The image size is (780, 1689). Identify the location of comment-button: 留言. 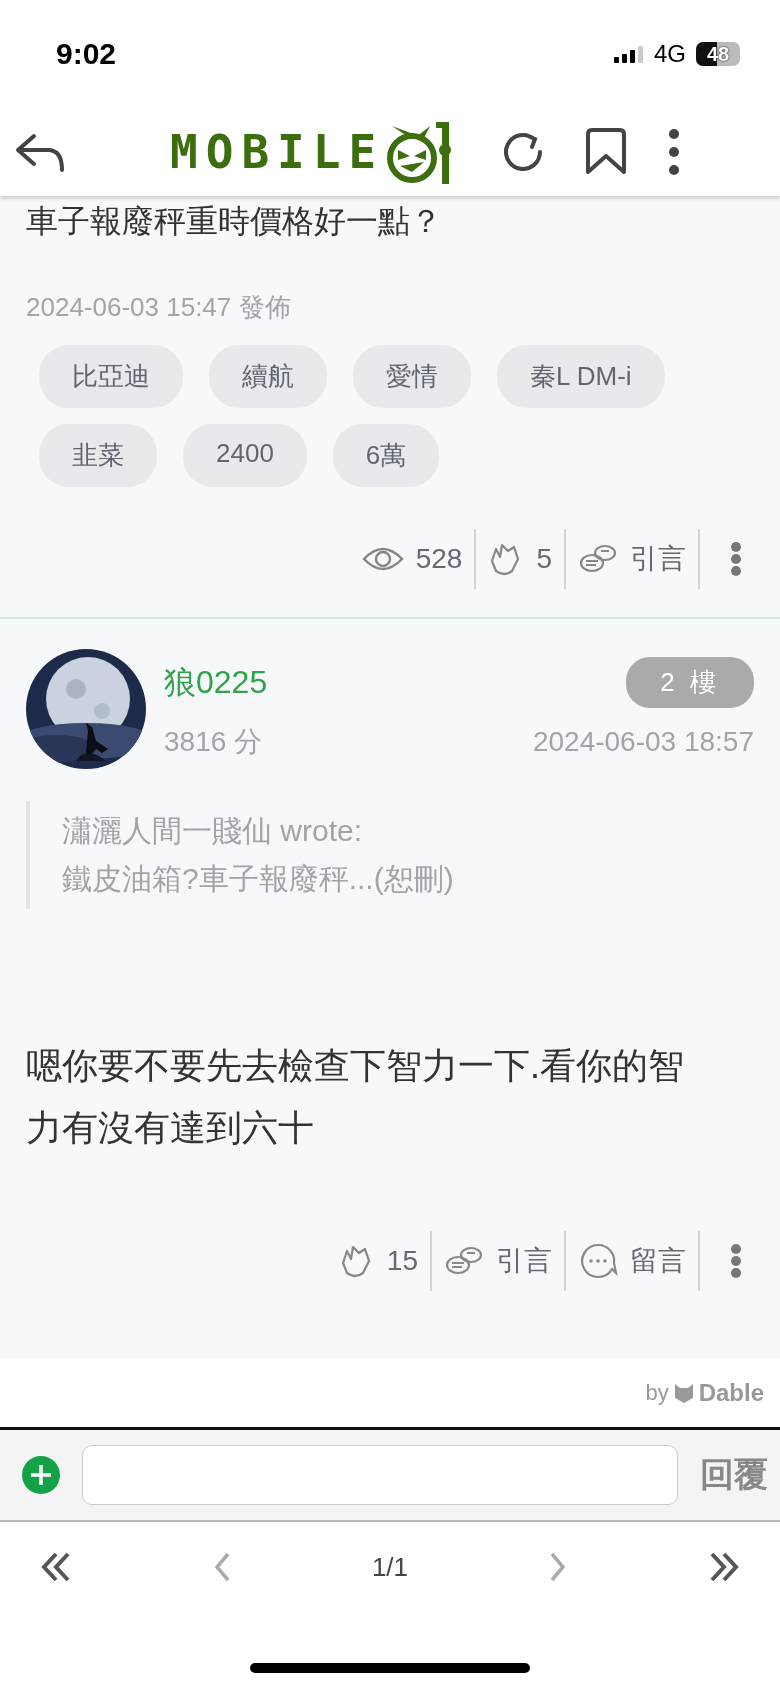
(632, 1261).